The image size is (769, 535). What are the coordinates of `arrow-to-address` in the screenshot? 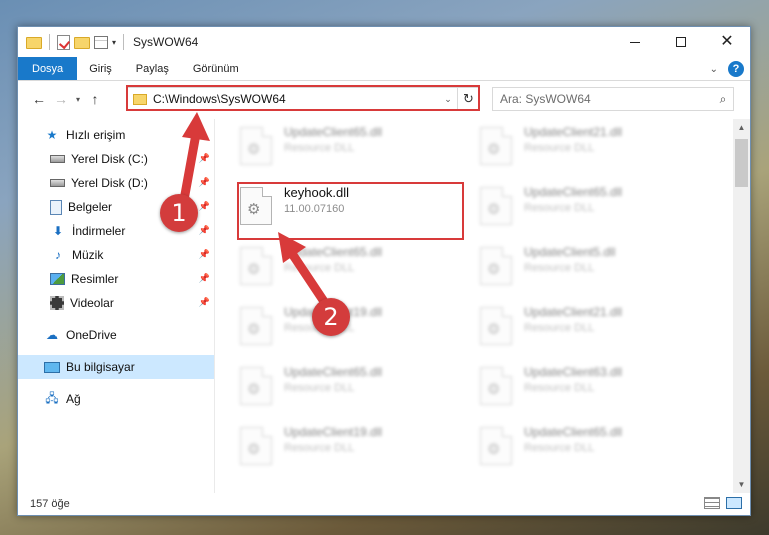 It's located at (194, 158).